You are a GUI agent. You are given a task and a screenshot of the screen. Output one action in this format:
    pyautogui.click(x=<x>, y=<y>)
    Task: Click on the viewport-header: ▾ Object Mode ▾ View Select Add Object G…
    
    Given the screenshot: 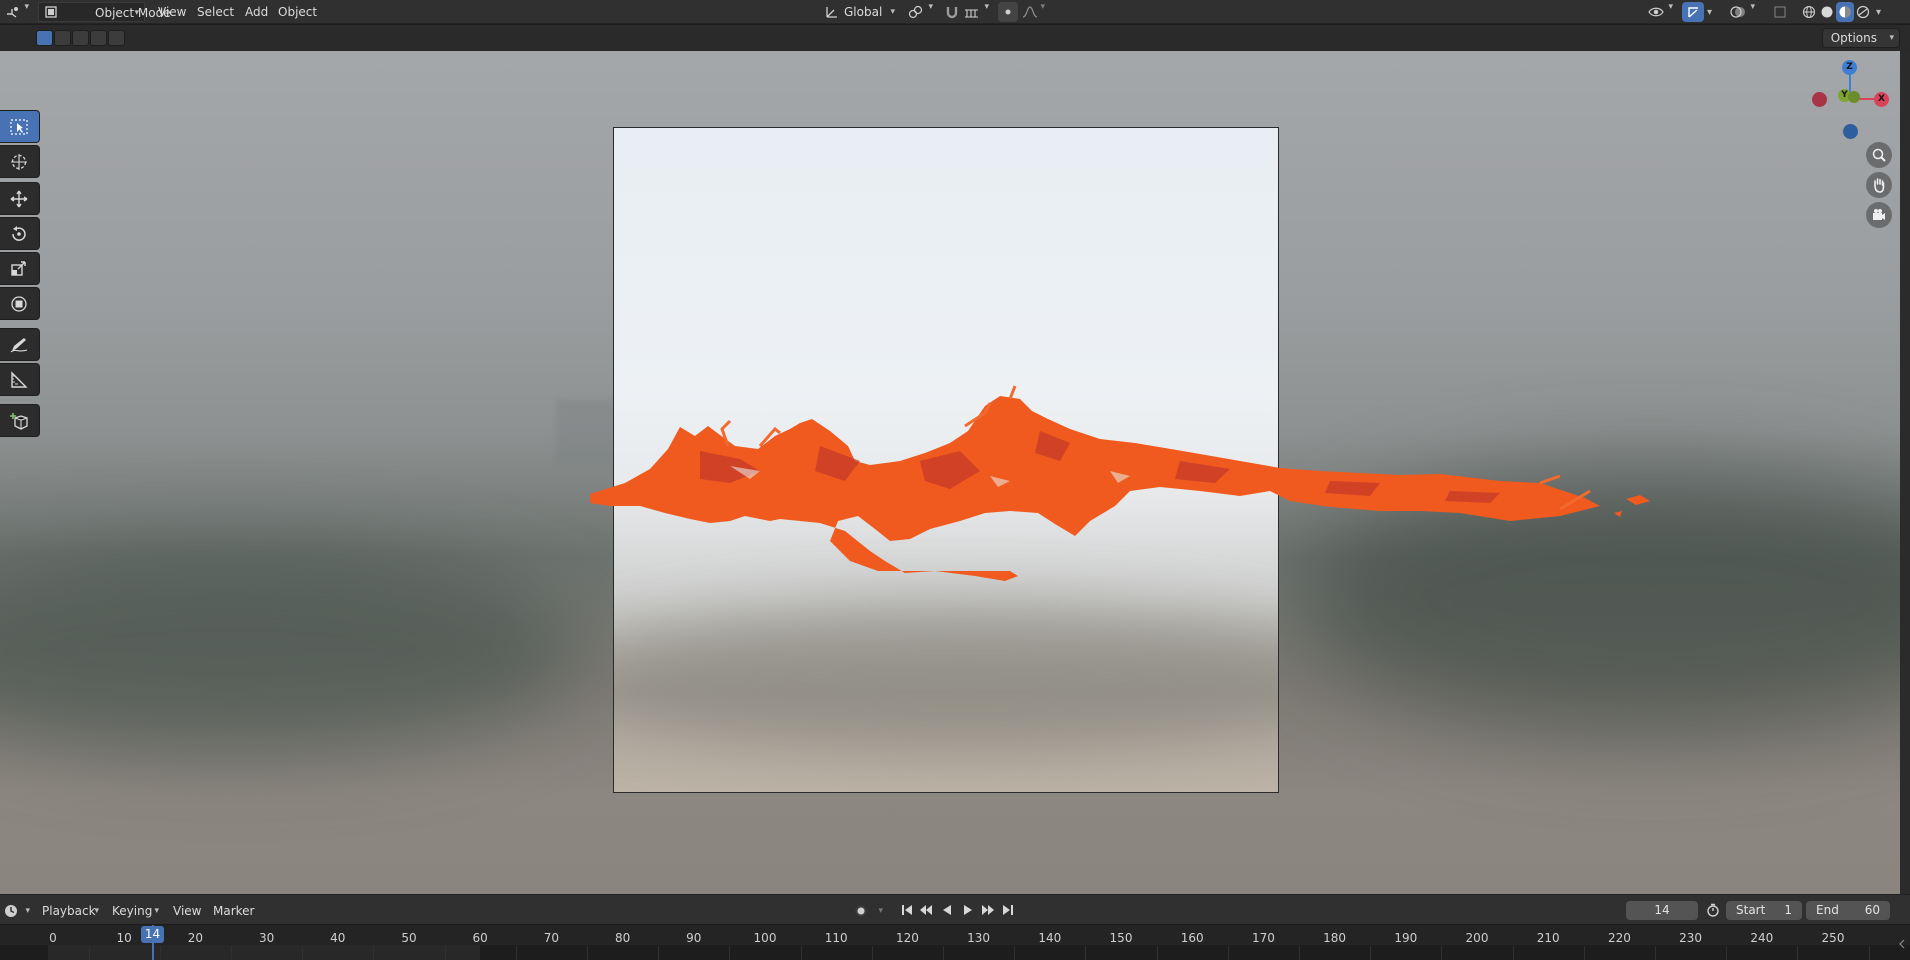 What is the action you would take?
    pyautogui.click(x=955, y=12)
    